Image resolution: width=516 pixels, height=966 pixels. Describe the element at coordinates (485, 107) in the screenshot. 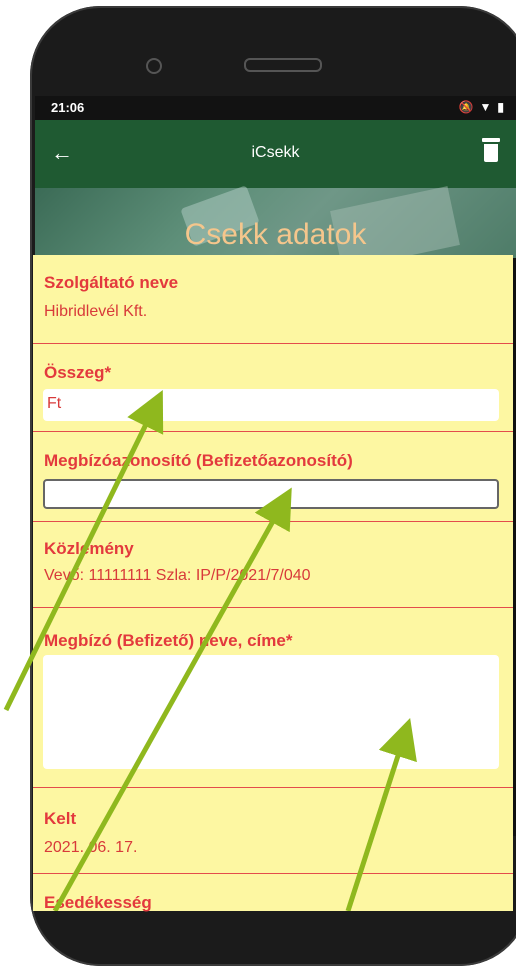

I see `wifi-icon: ▼` at that location.